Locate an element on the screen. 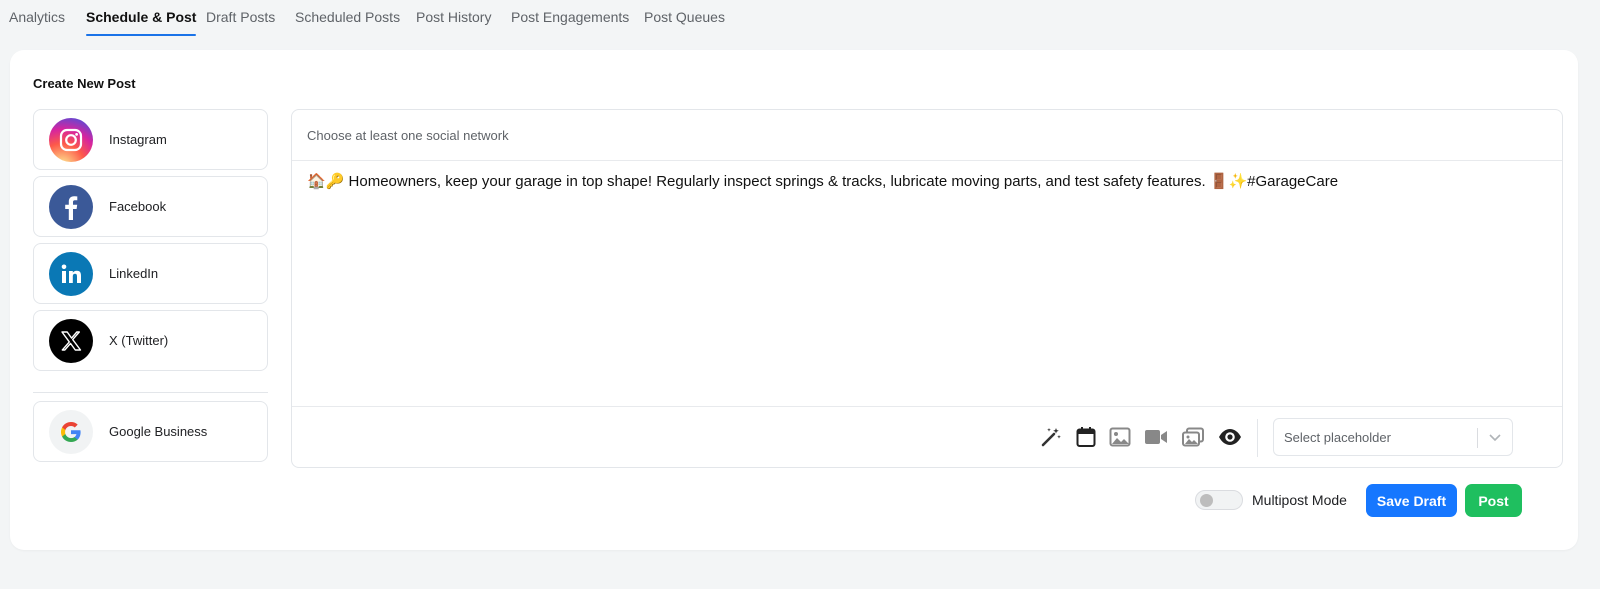  network-label: Google Business is located at coordinates (158, 431).